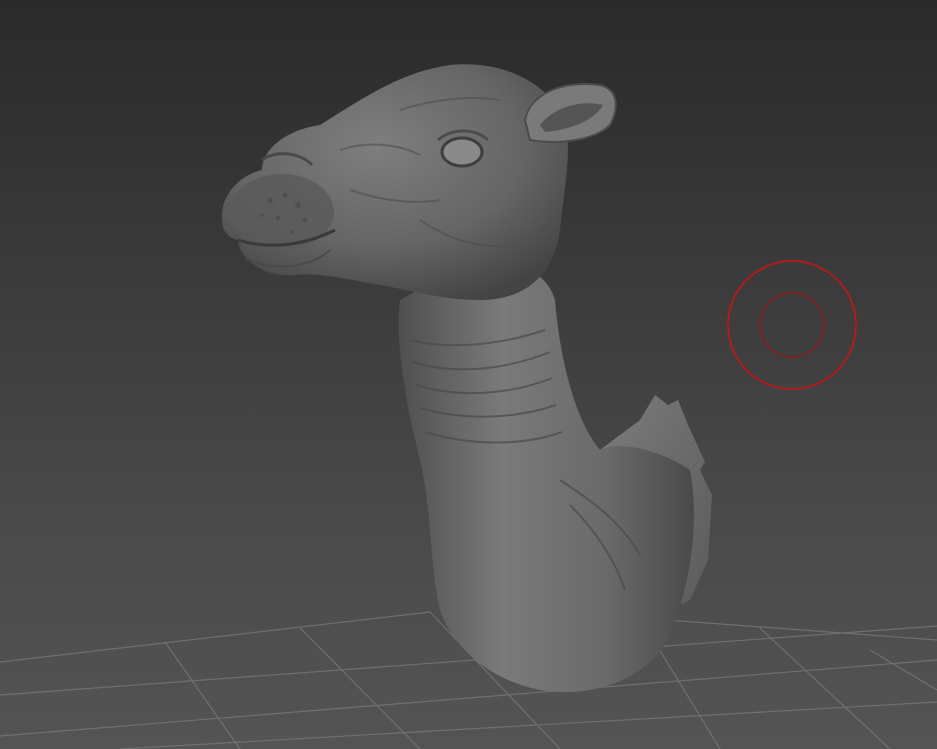  I want to click on brush-inner-radius, so click(792, 325).